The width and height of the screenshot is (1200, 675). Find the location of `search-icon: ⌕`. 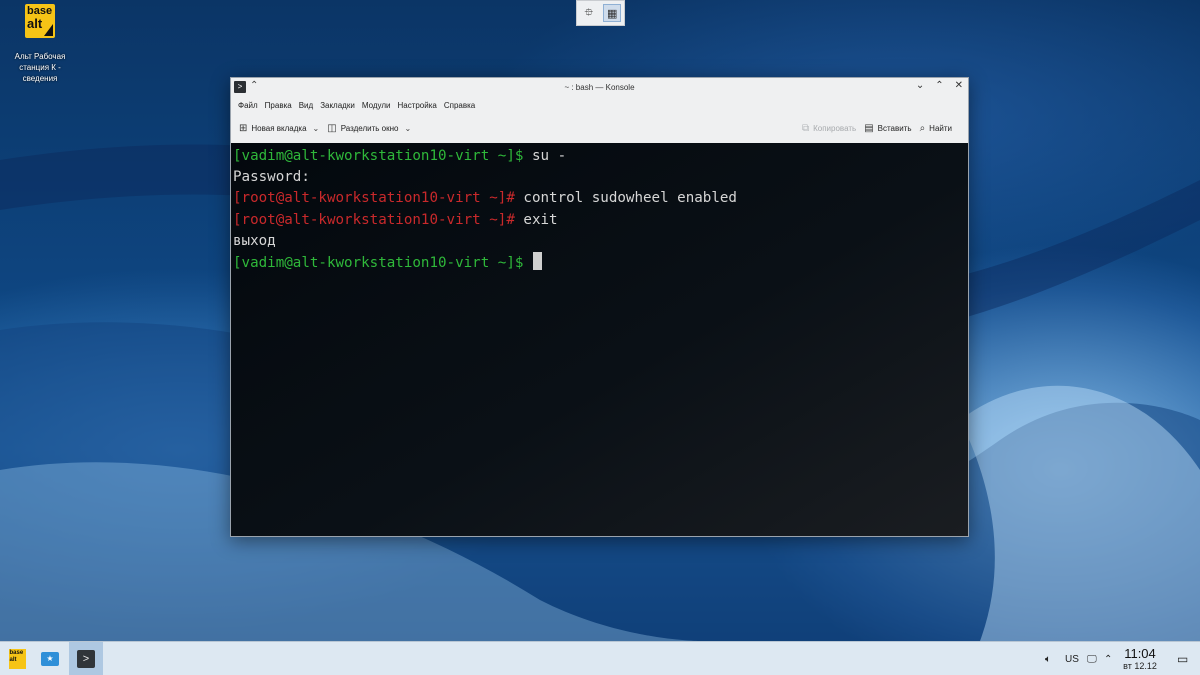

search-icon: ⌕ is located at coordinates (922, 128).